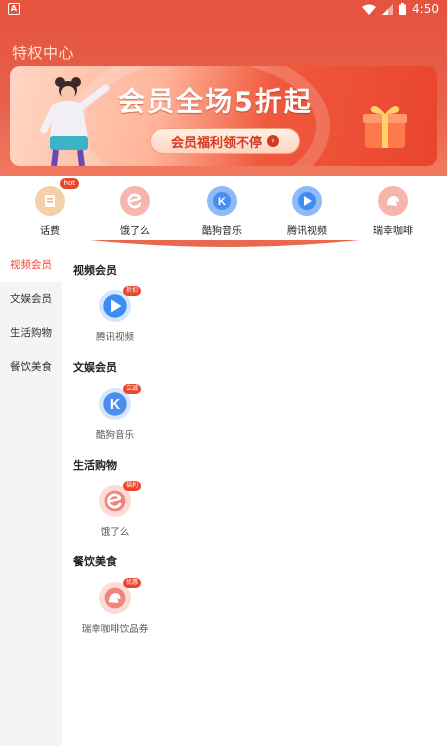  Describe the element at coordinates (120, 596) in the screenshot. I see `luckin-icon: 优惠` at that location.